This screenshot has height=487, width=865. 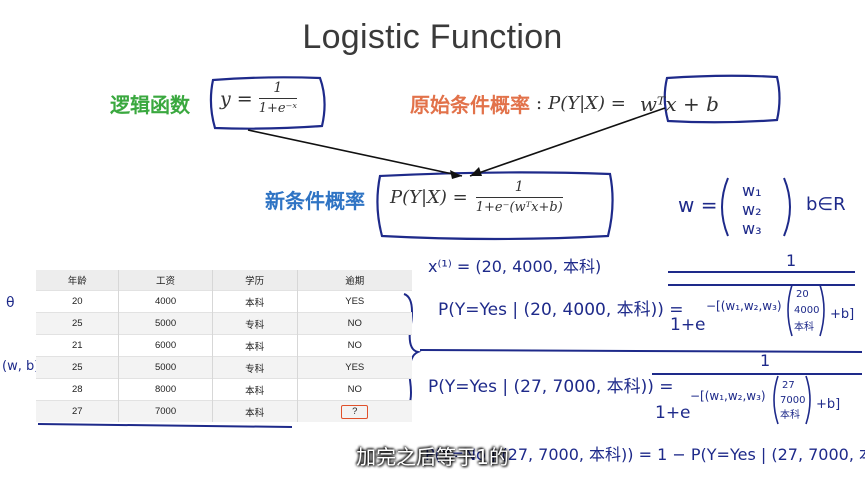 I want to click on logistic-label-text: 逻辑函数, so click(x=150, y=105).